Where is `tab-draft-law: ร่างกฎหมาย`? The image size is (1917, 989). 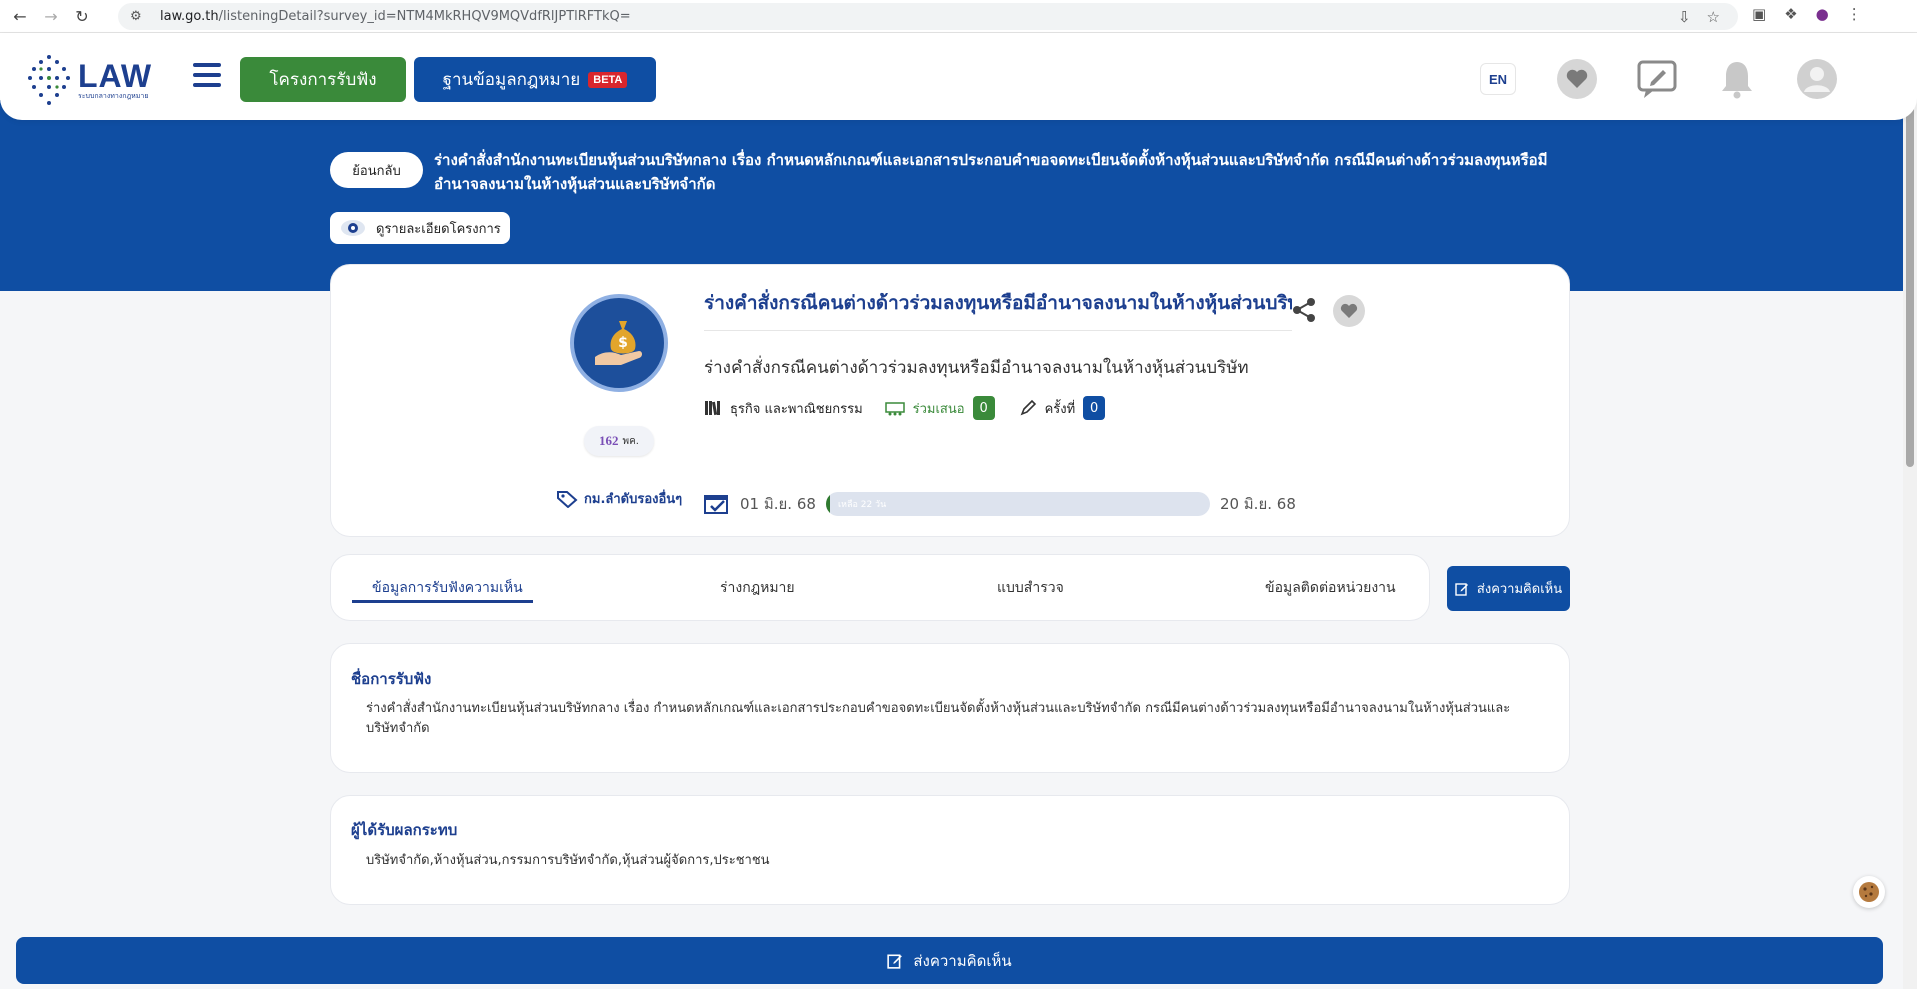 tab-draft-law: ร่างกฎหมาย is located at coordinates (757, 588).